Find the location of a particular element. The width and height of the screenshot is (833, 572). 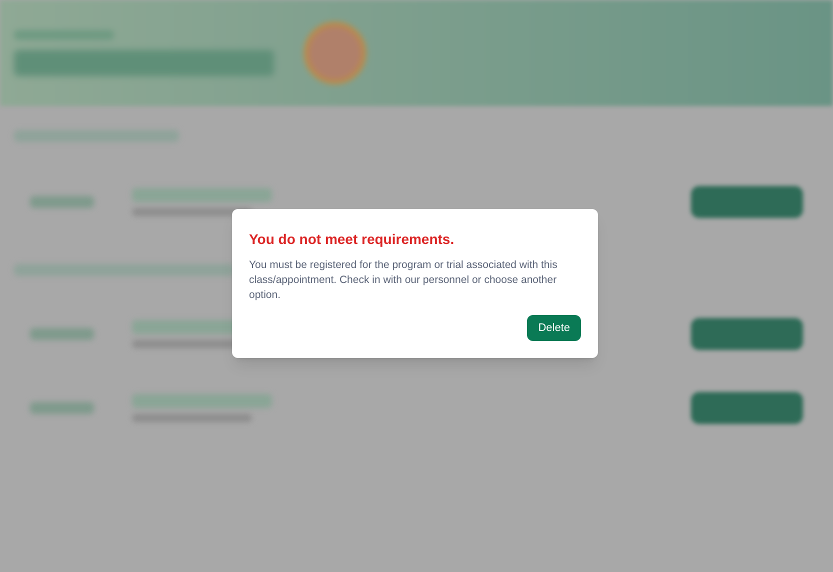

dialog-title: You do not meet requirements. is located at coordinates (352, 239).